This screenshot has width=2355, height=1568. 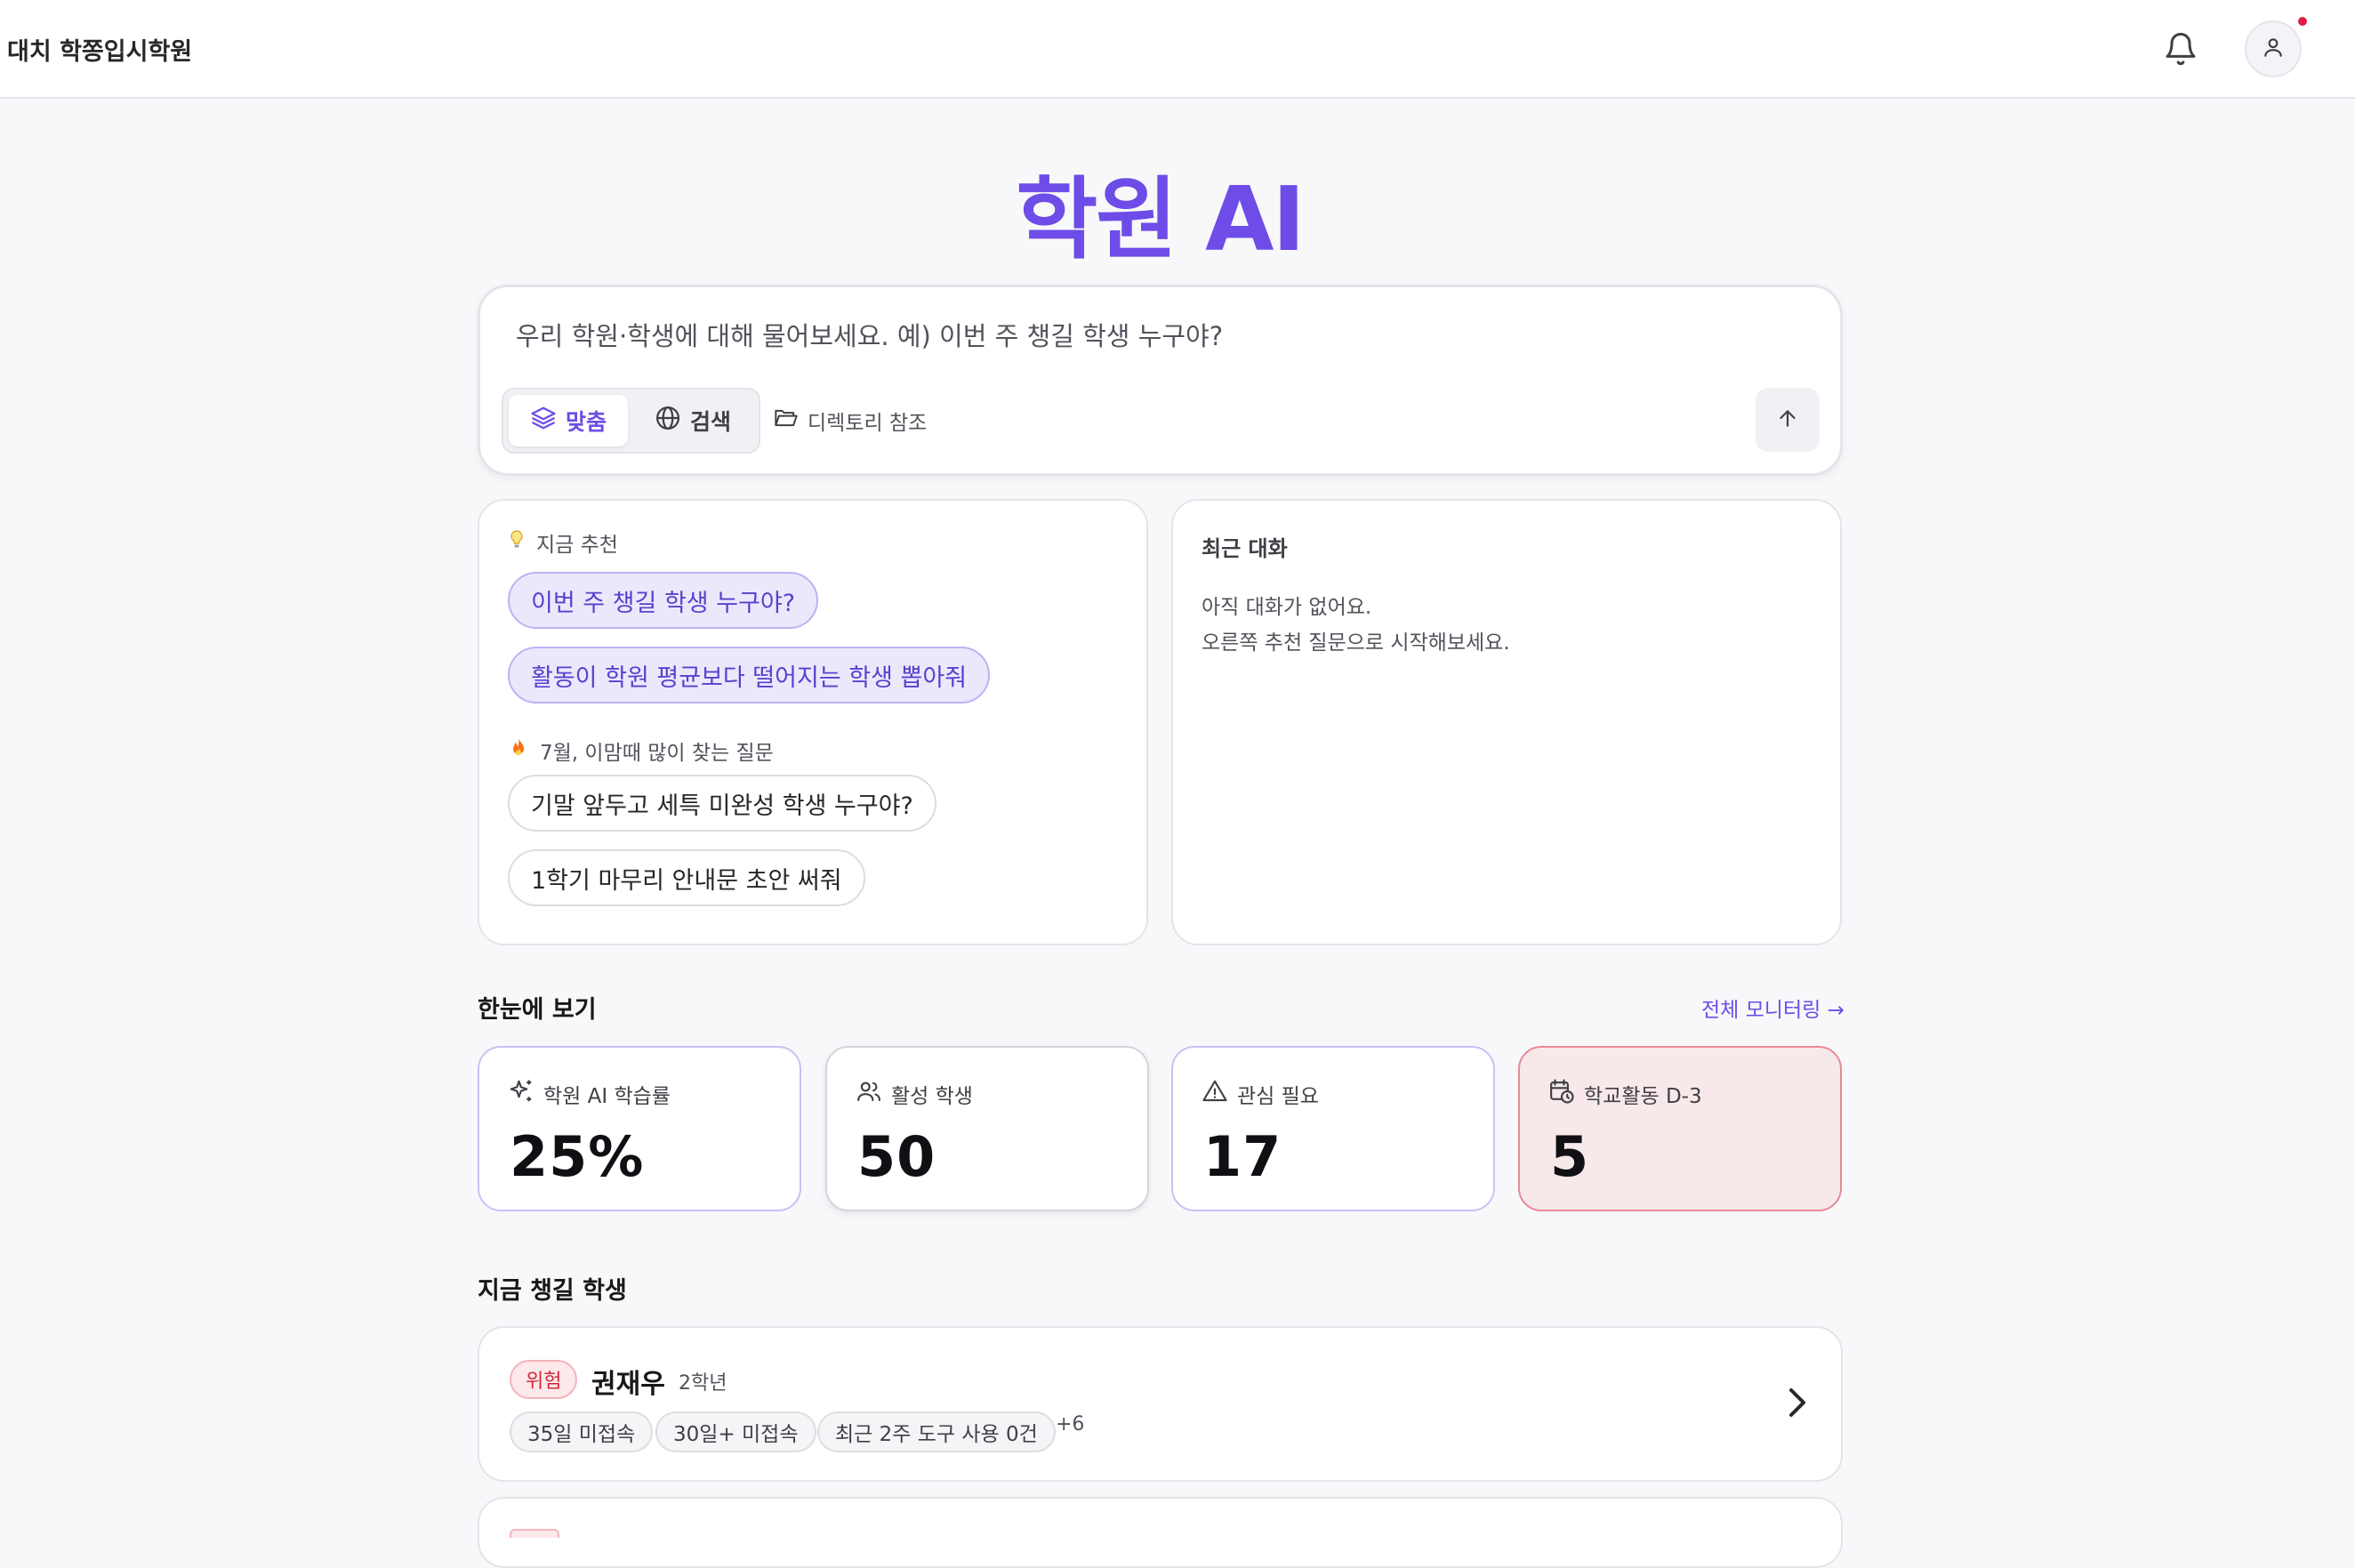 What do you see at coordinates (1796, 1402) in the screenshot?
I see `chevron-right-icon` at bounding box center [1796, 1402].